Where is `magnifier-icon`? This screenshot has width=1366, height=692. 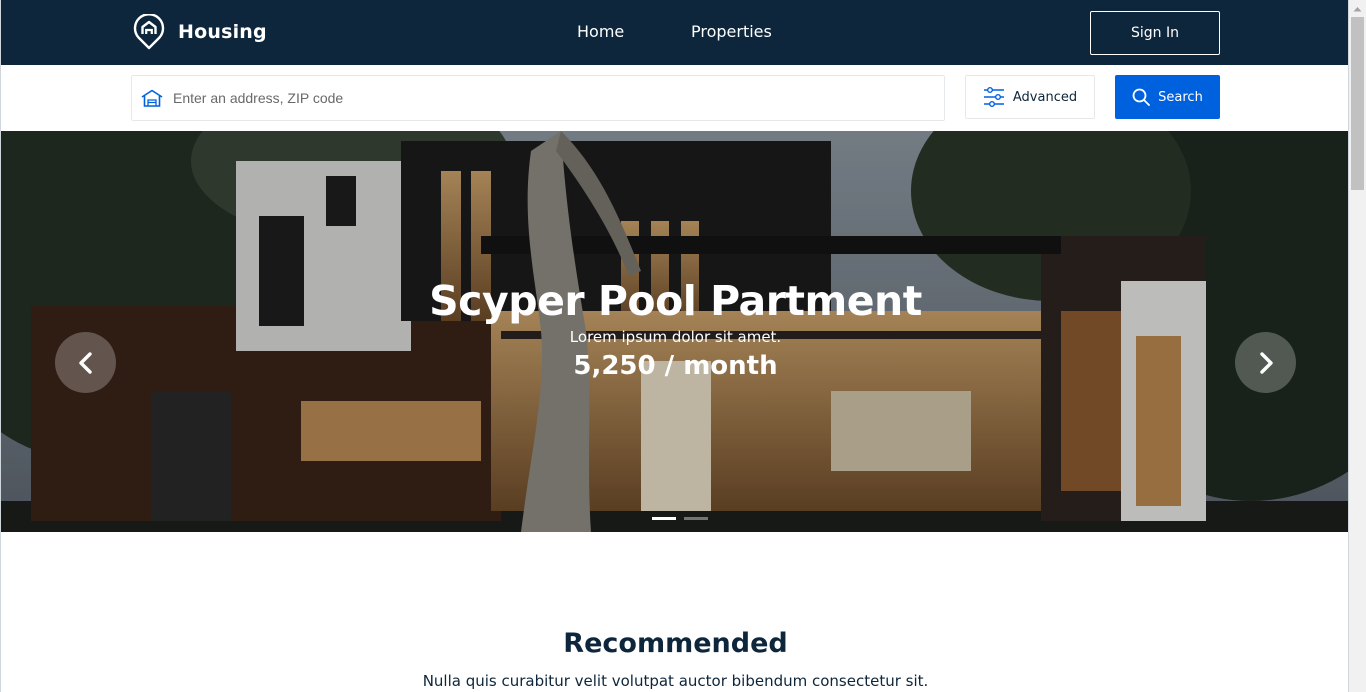 magnifier-icon is located at coordinates (1141, 97).